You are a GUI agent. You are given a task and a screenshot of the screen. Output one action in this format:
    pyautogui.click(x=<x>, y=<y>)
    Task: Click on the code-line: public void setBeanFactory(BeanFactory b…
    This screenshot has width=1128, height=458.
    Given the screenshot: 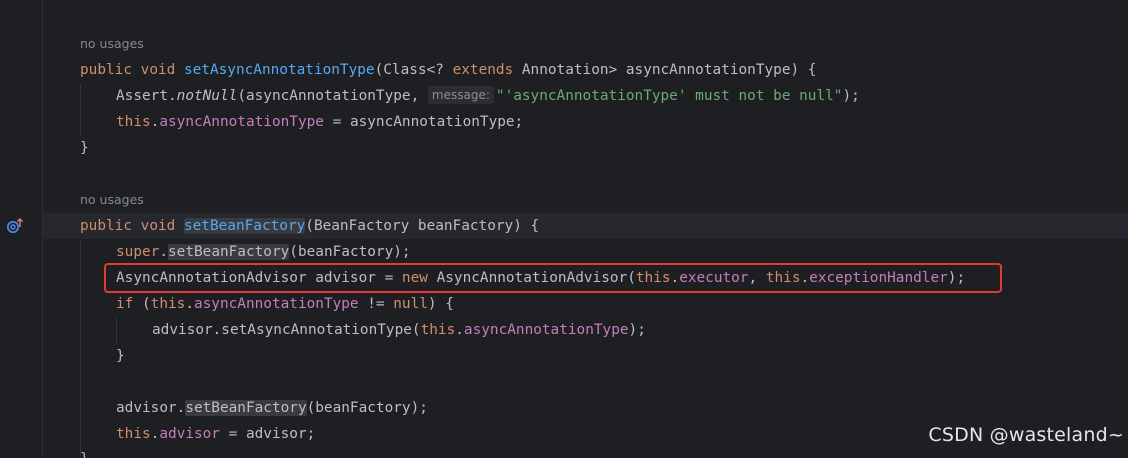 What is the action you would take?
    pyautogui.click(x=309, y=226)
    